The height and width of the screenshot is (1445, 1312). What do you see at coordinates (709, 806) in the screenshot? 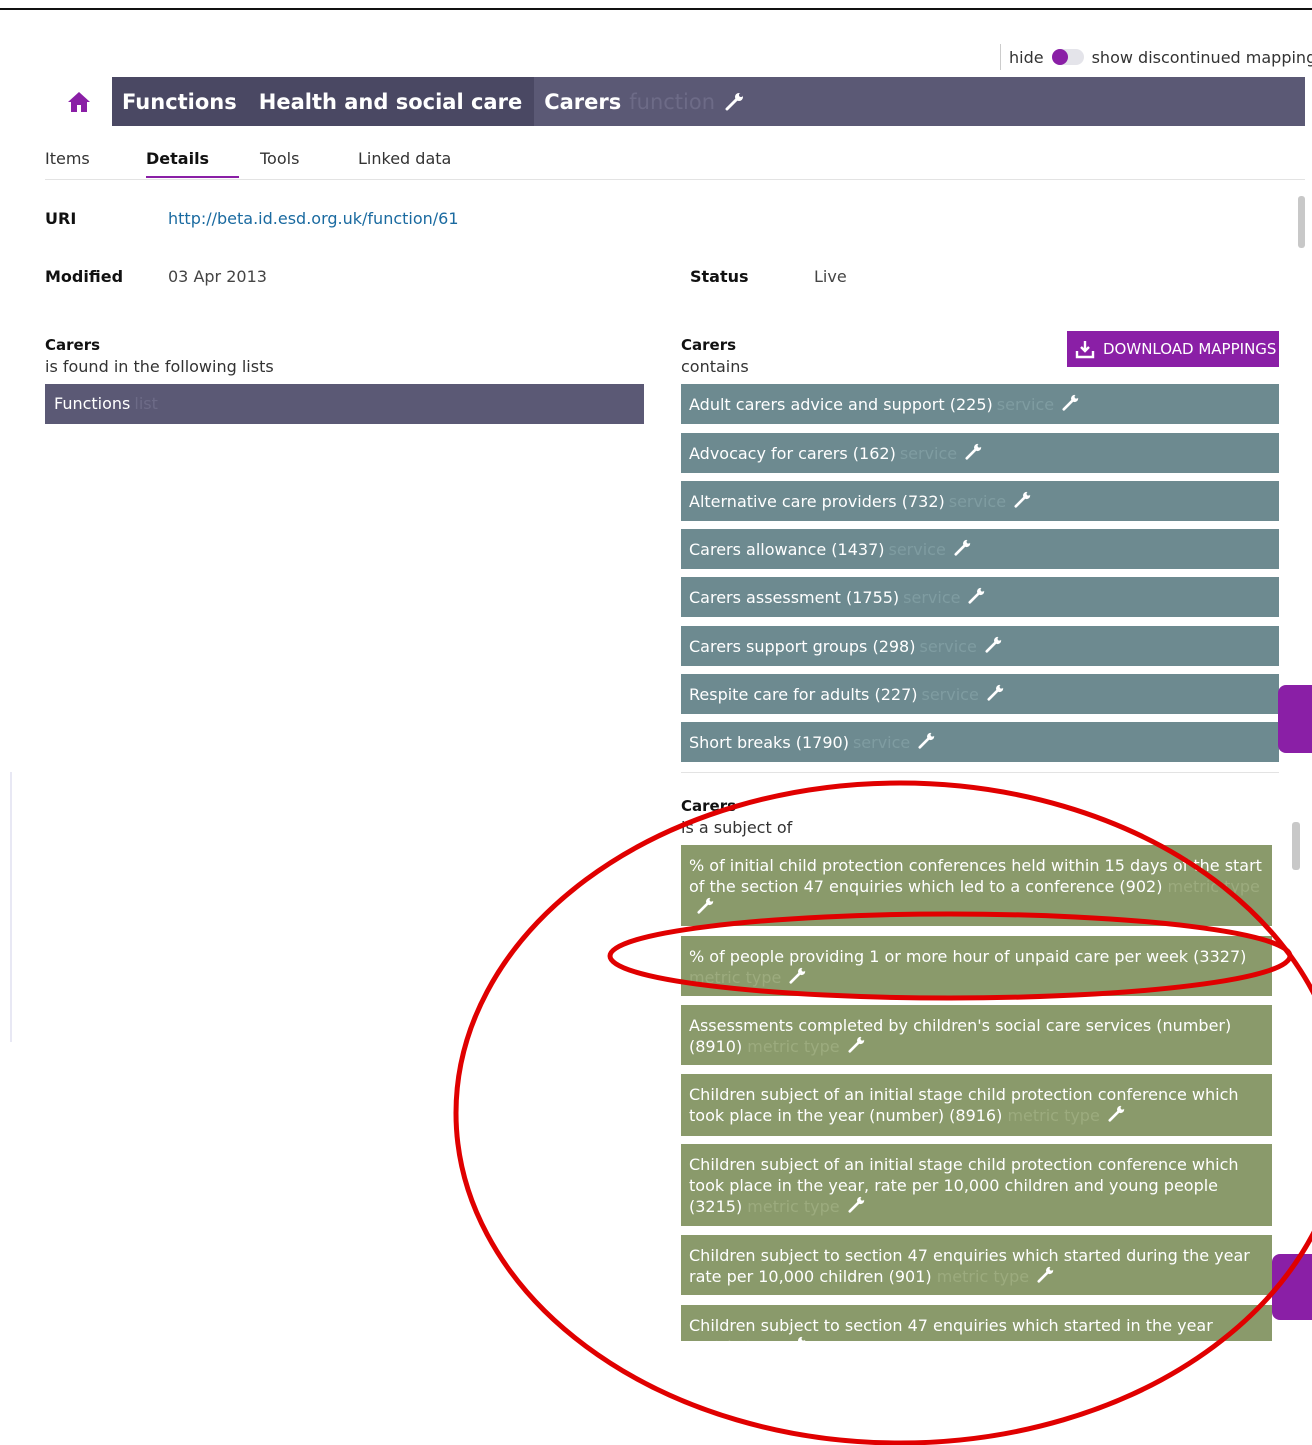
I see `subject-of-title: Carers` at bounding box center [709, 806].